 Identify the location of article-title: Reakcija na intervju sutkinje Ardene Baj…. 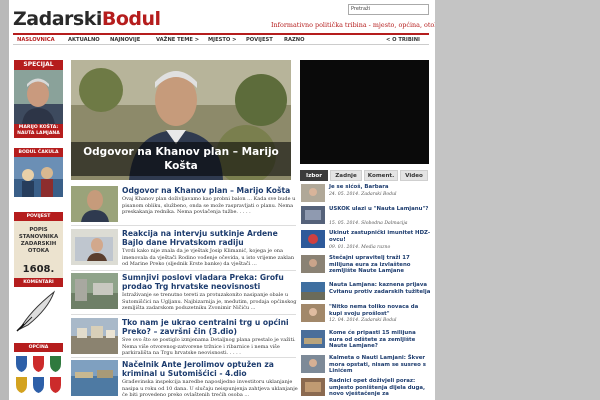
(209, 238).